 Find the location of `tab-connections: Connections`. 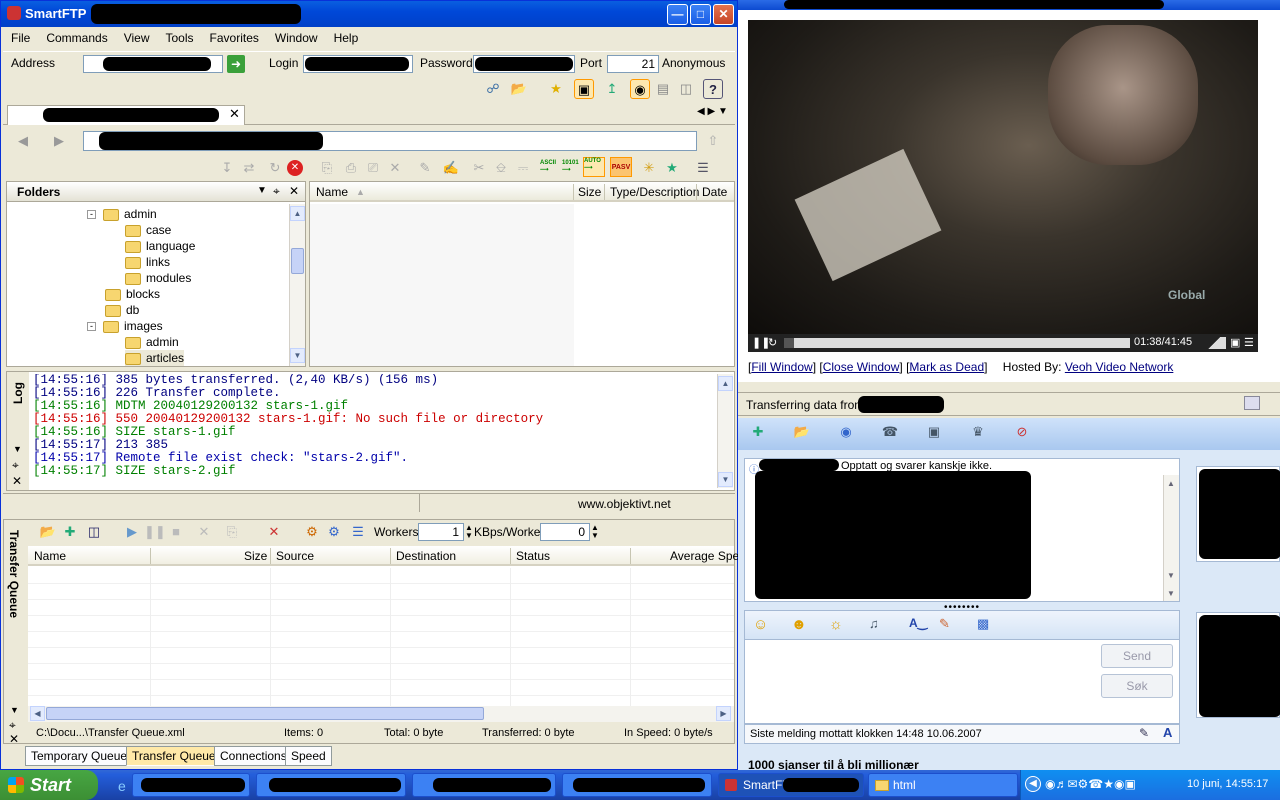

tab-connections: Connections is located at coordinates (253, 756).